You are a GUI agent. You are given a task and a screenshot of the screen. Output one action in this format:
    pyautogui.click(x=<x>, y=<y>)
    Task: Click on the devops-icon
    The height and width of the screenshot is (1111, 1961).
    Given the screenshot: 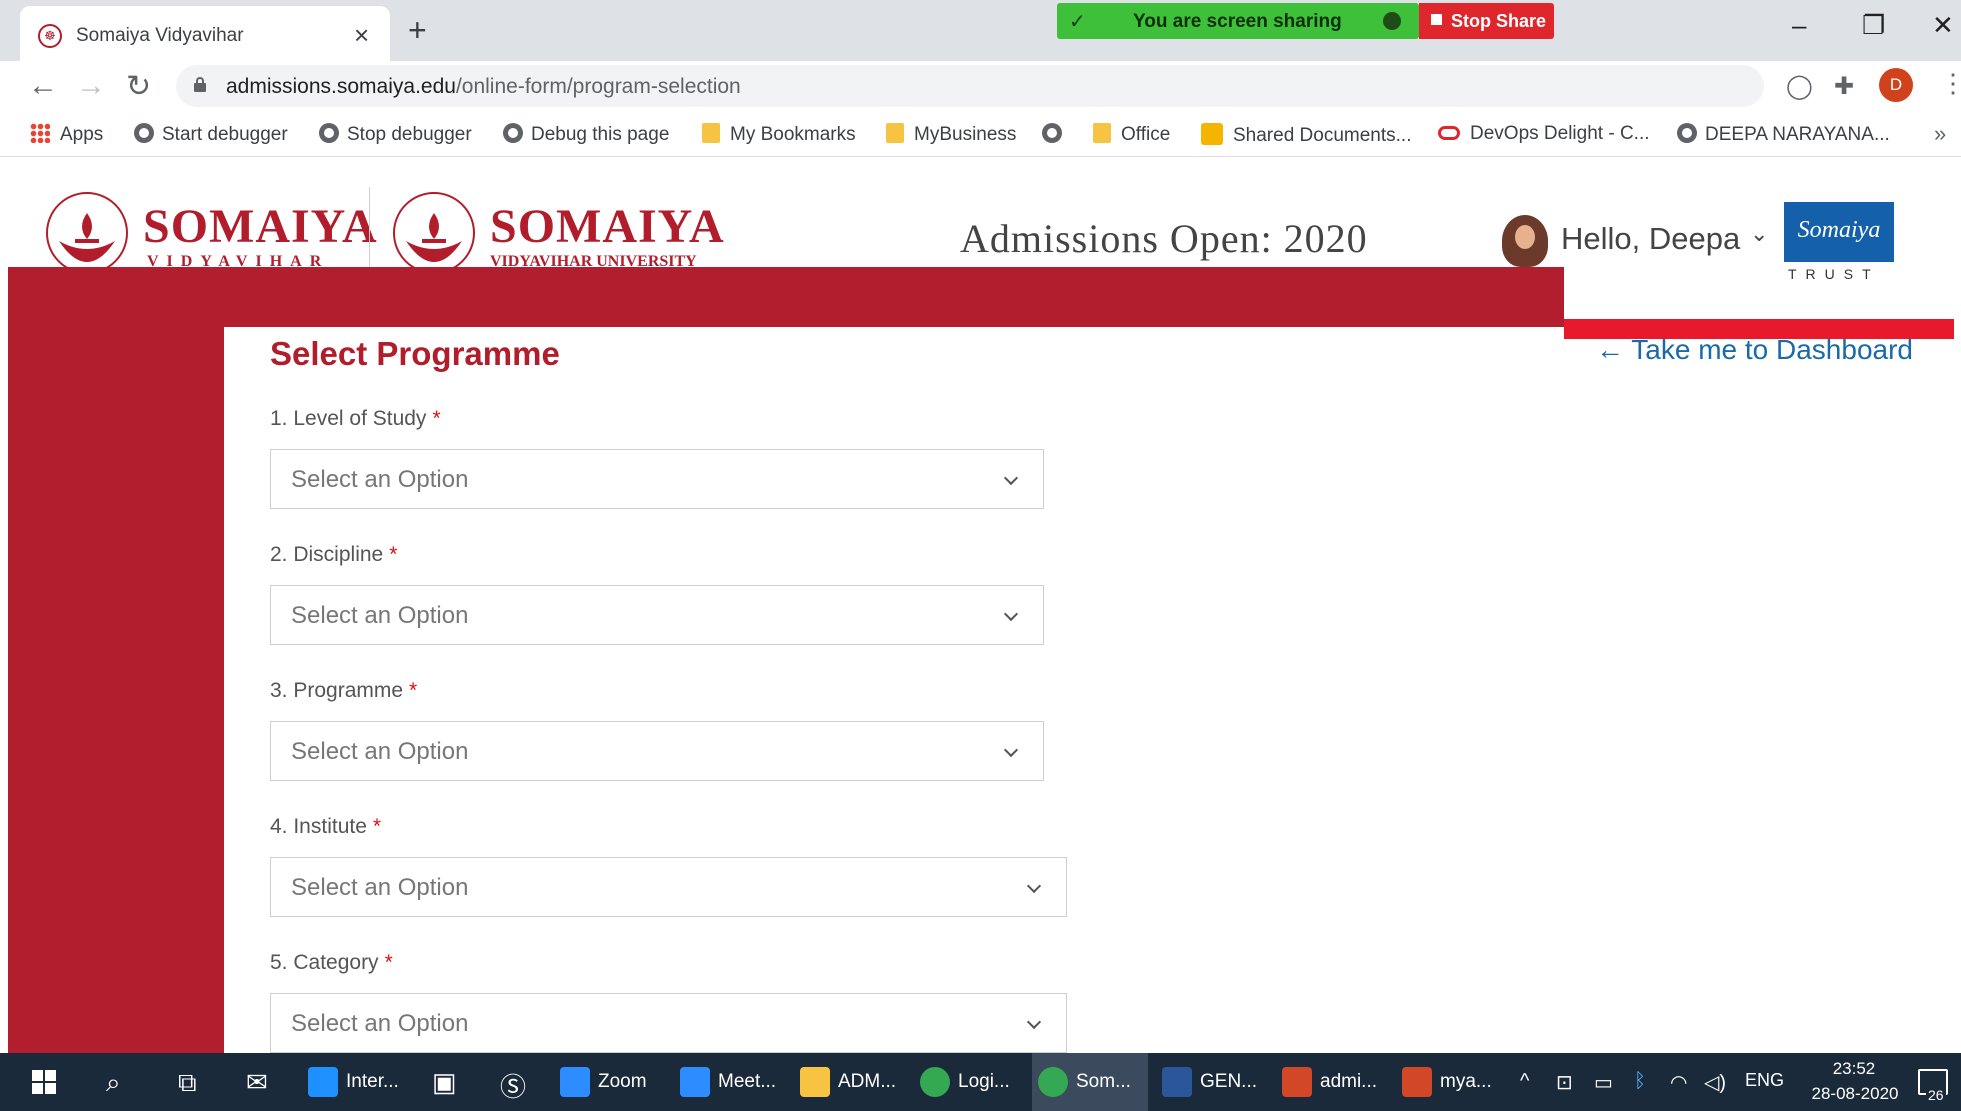 What is the action you would take?
    pyautogui.click(x=1449, y=133)
    